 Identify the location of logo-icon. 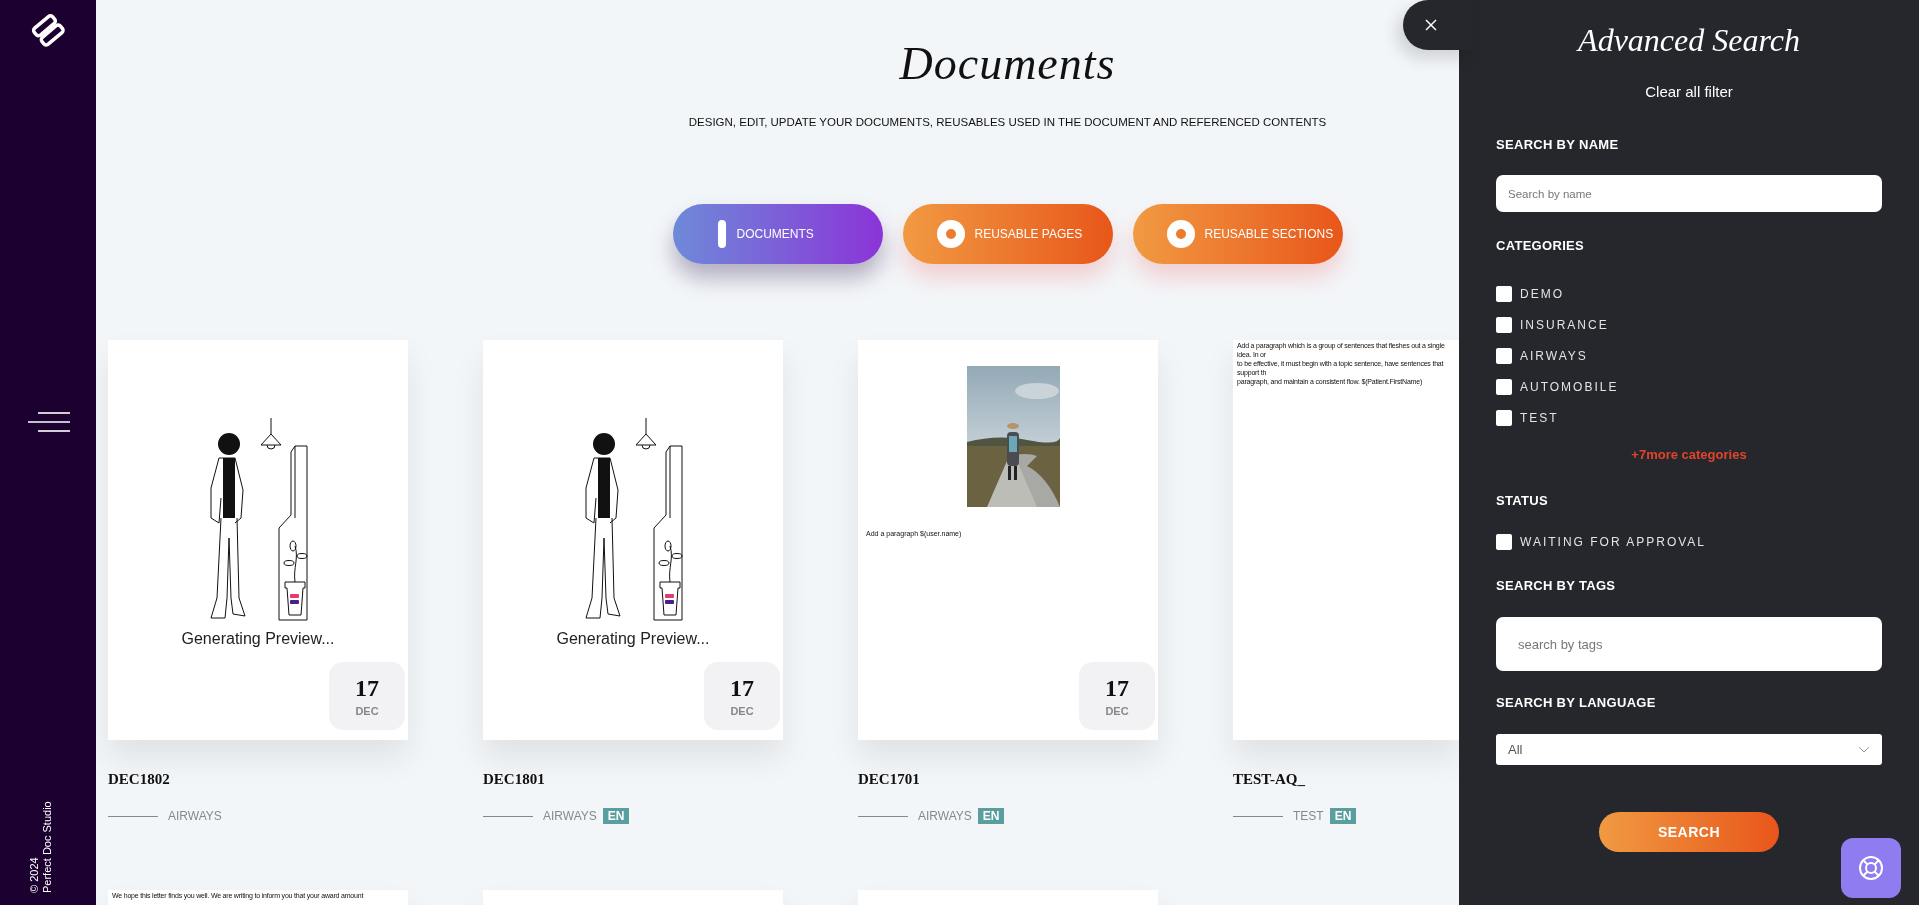
(48, 30).